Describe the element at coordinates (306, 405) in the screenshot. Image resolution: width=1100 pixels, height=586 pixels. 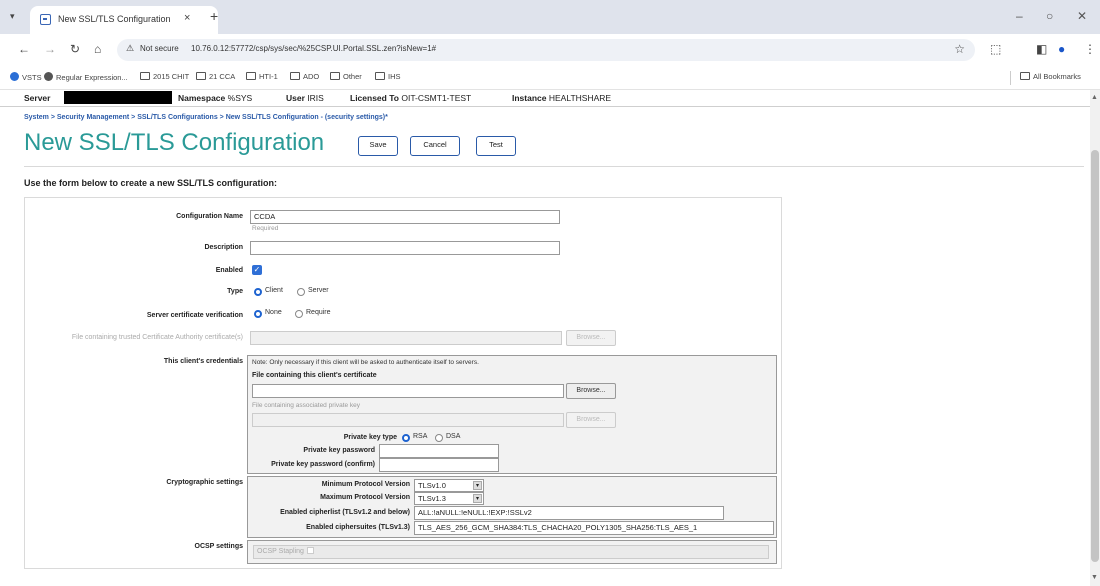
I see `private-key-file-label: File containing associated private key` at that location.